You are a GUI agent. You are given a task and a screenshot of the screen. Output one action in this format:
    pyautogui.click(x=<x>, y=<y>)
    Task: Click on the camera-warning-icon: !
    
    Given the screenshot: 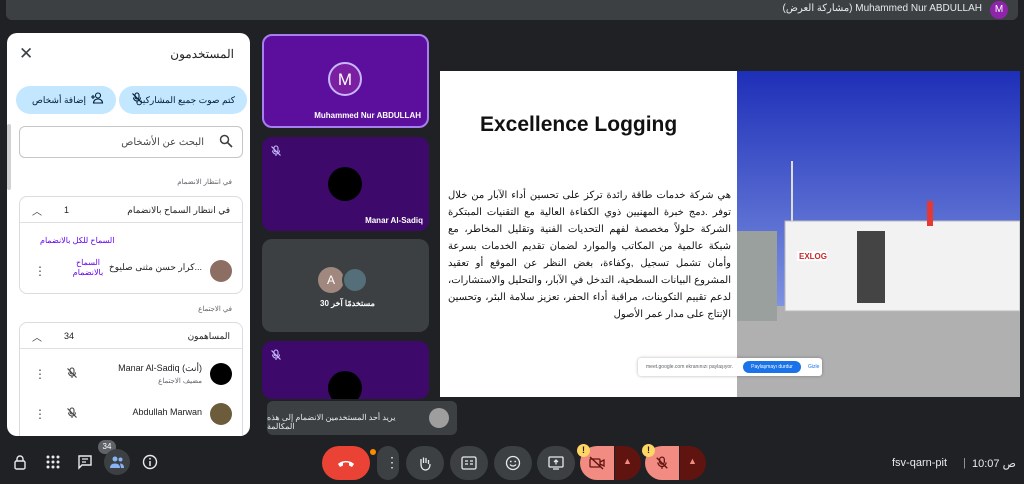 What is the action you would take?
    pyautogui.click(x=583, y=450)
    